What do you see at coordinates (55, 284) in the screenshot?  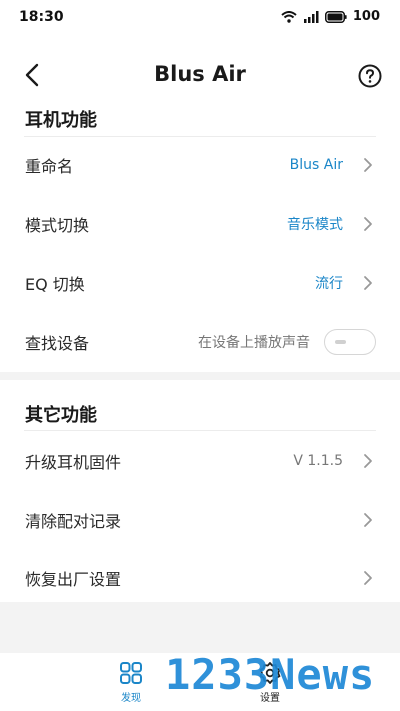 I see `row-label: EQ 切换` at bounding box center [55, 284].